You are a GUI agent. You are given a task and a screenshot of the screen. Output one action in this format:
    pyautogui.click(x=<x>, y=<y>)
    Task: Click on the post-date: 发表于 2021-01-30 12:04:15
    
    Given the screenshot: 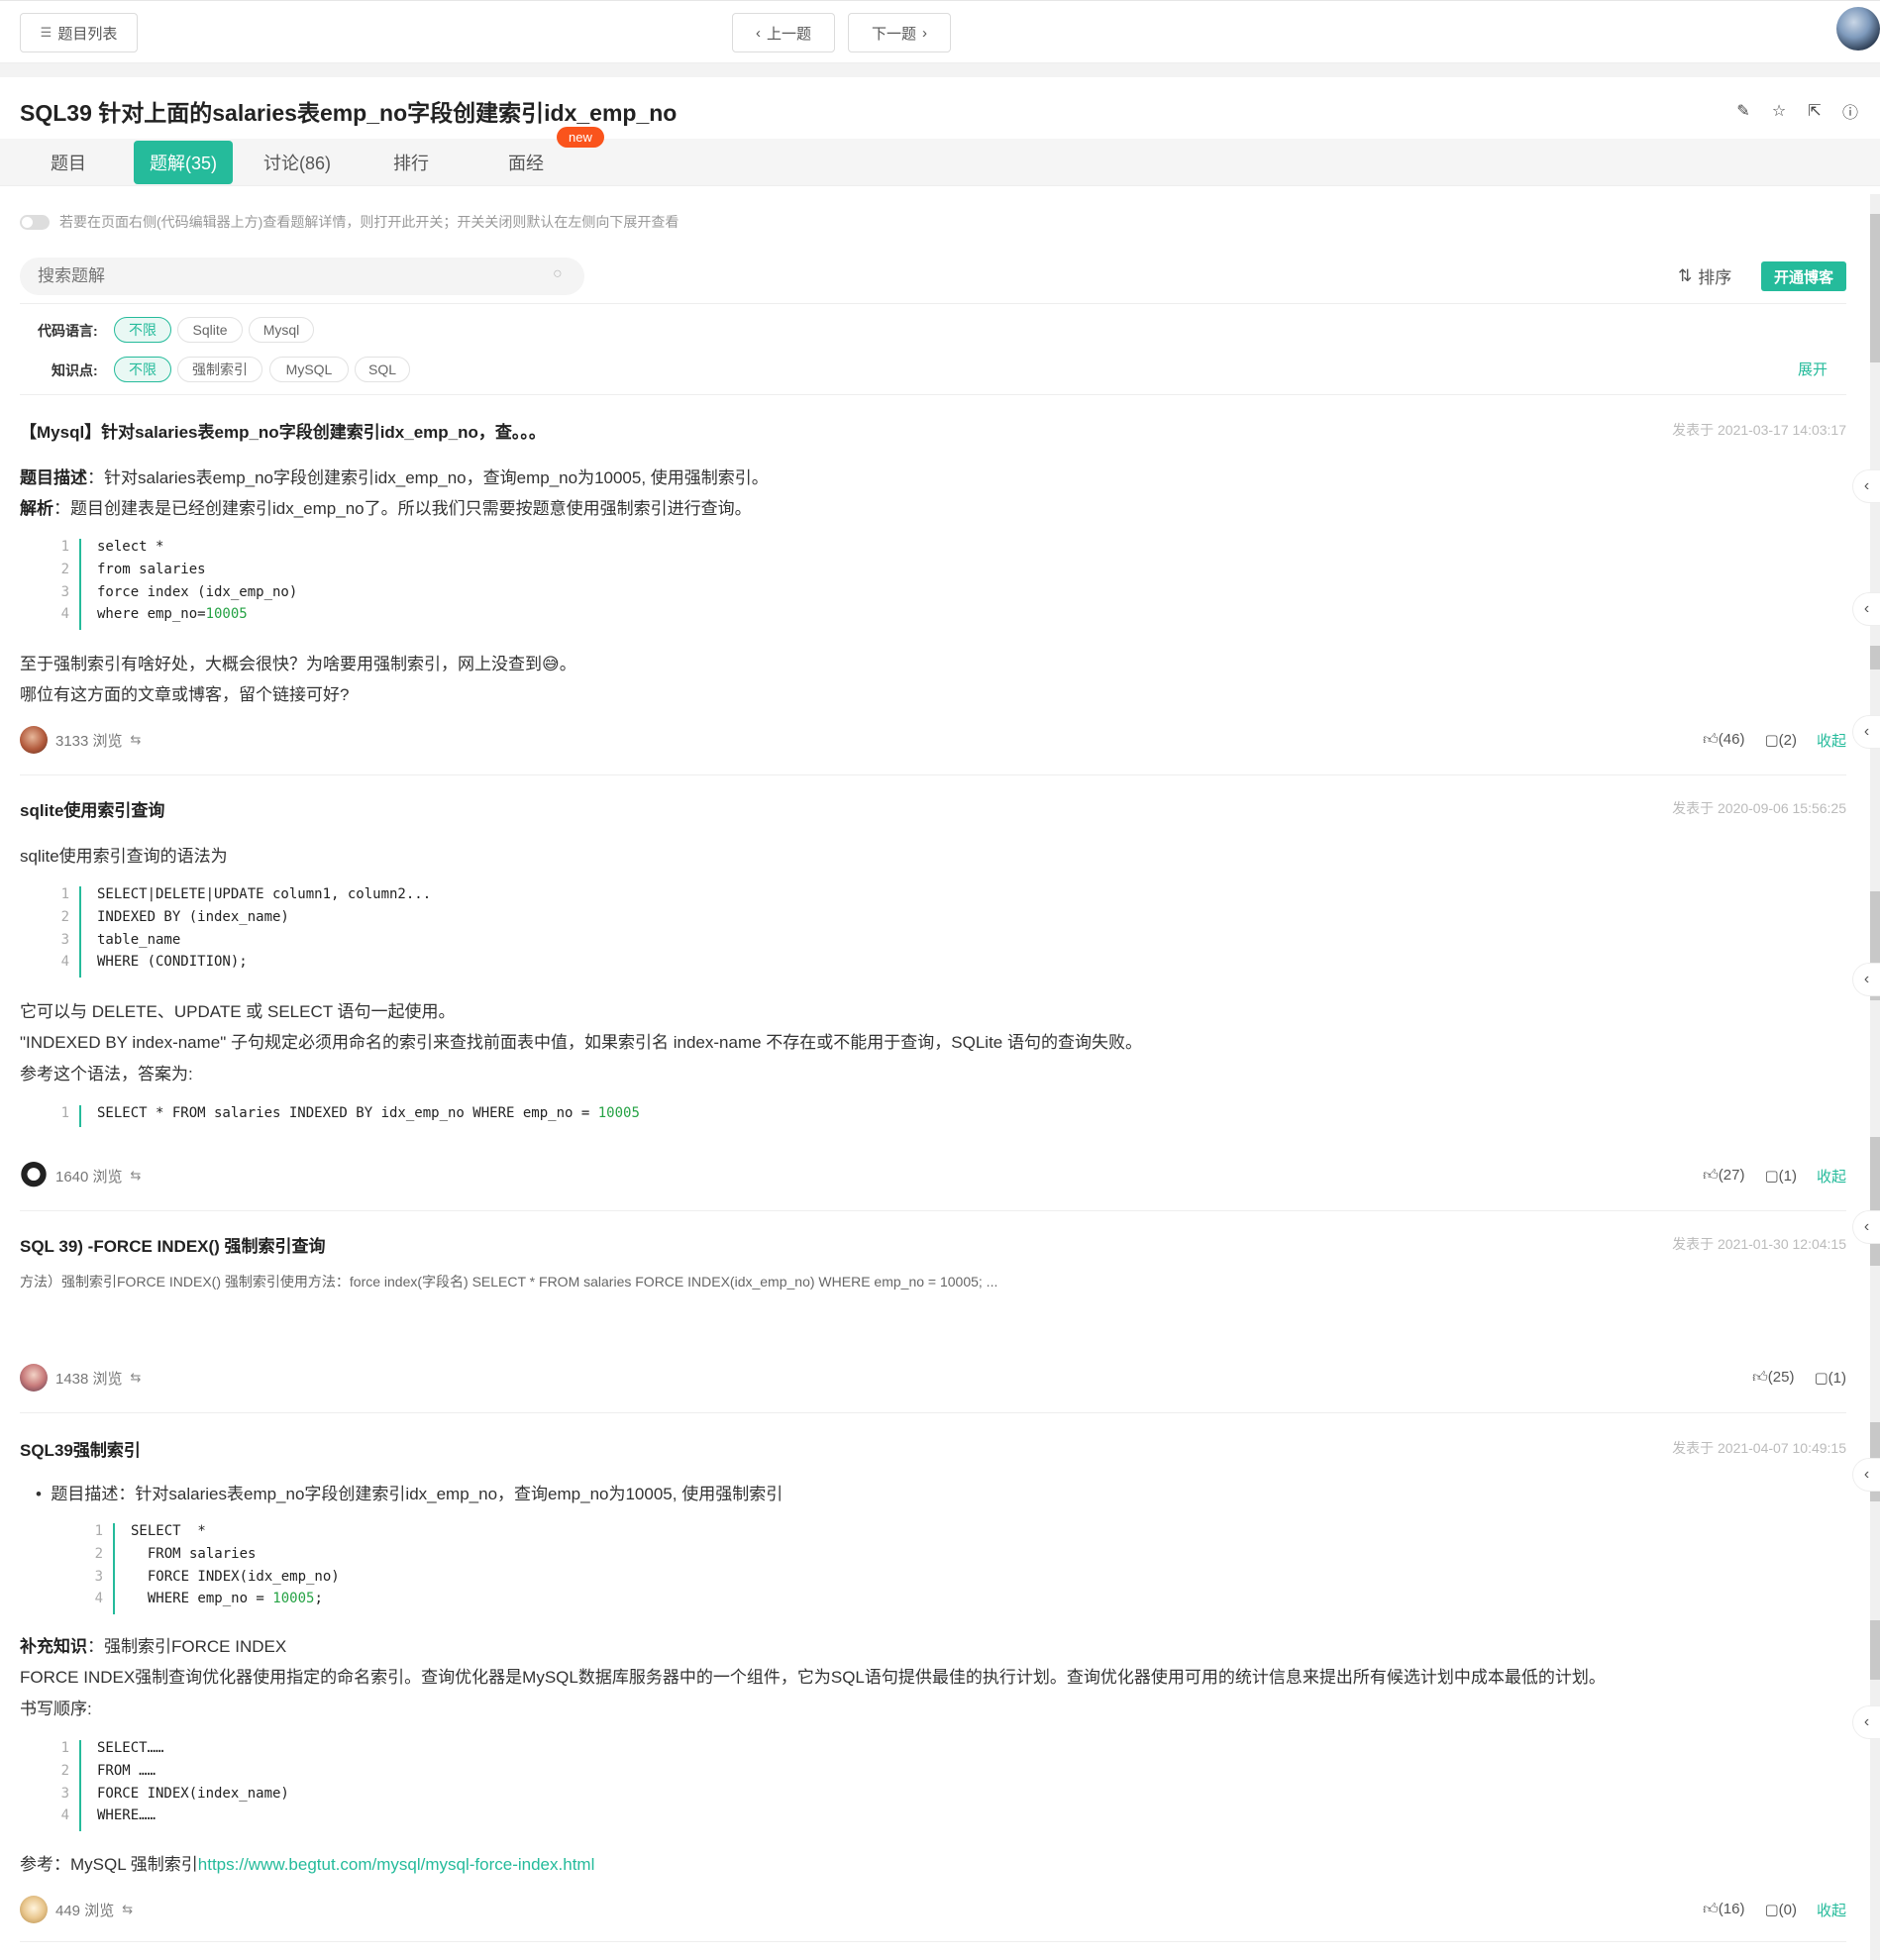 What is the action you would take?
    pyautogui.click(x=1759, y=1244)
    